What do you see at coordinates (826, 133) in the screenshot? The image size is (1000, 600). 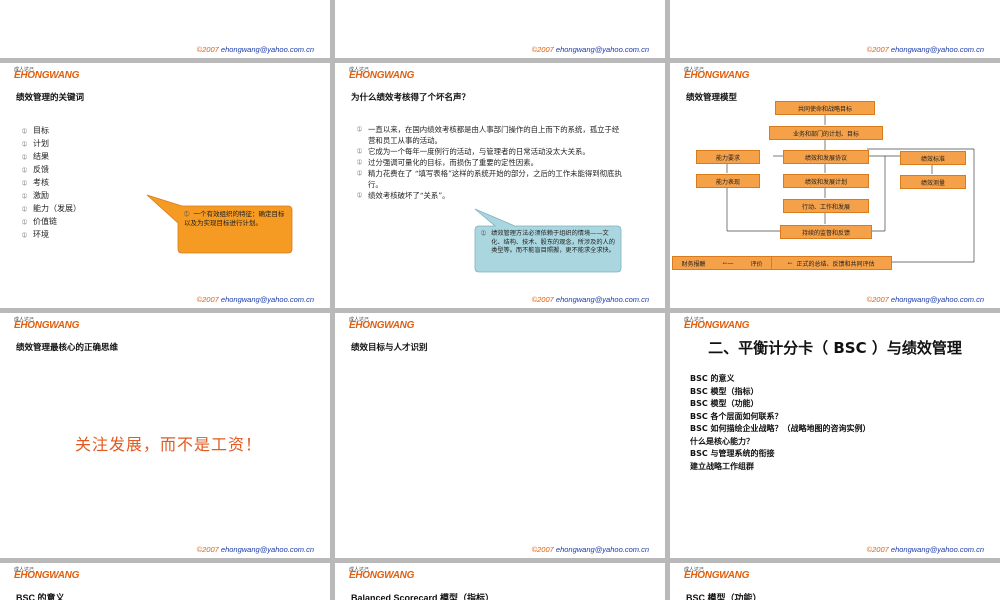 I see `box-dept-plan: 业务和部门的计划、目标` at bounding box center [826, 133].